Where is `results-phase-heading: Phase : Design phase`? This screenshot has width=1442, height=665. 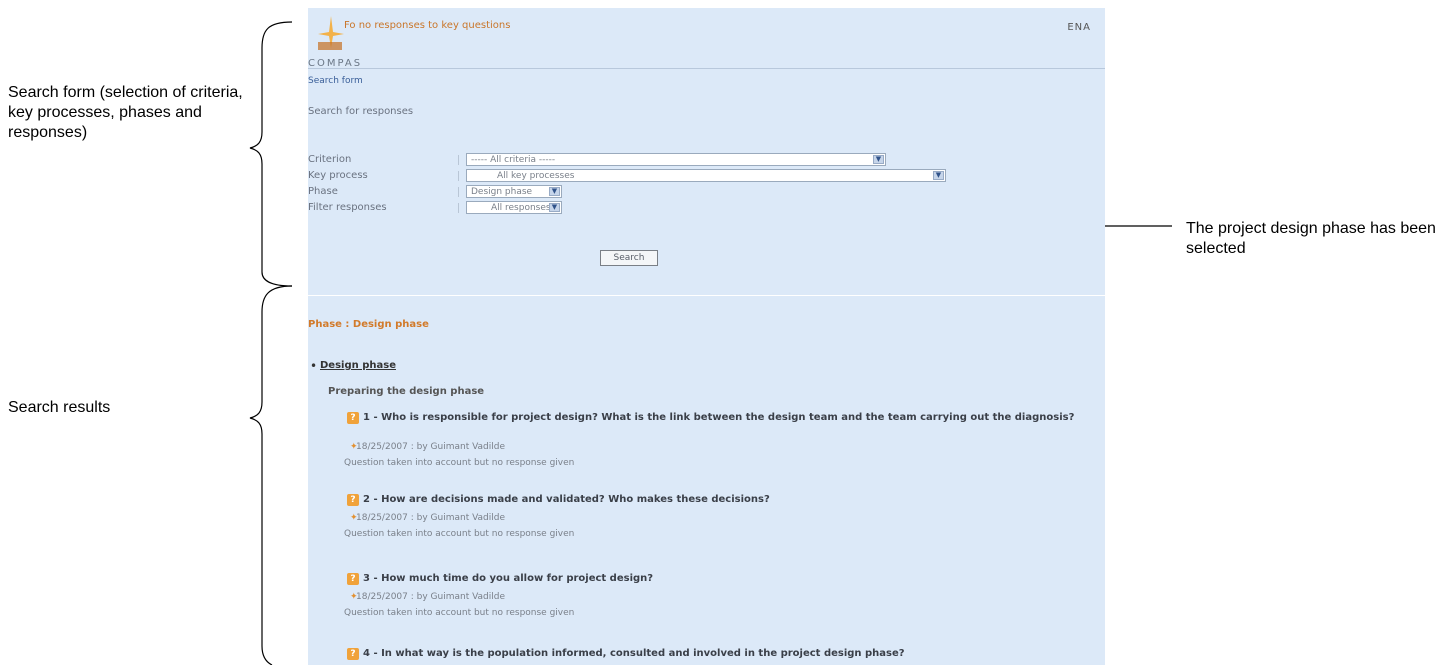 results-phase-heading: Phase : Design phase is located at coordinates (368, 324).